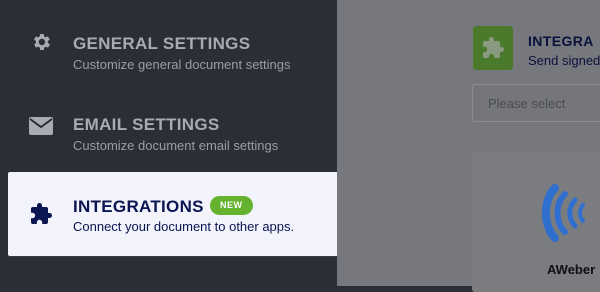 The height and width of the screenshot is (292, 600). What do you see at coordinates (162, 43) in the screenshot?
I see `sidebar-item-title: GENERAL SETTINGS` at bounding box center [162, 43].